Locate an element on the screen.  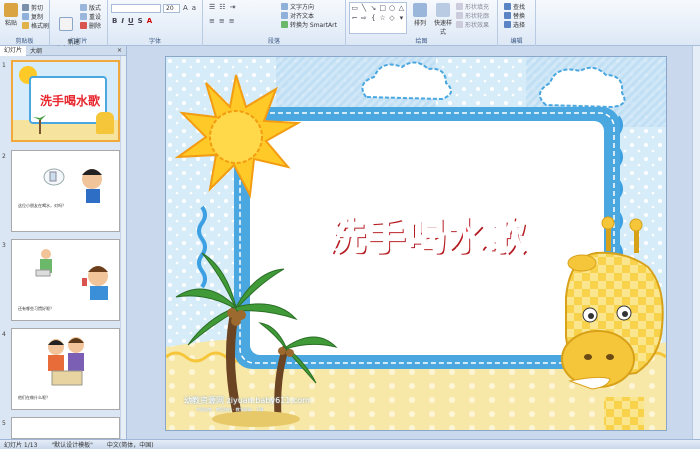
shape-fill-button: 形状填充 is located at coordinates (472, 6).